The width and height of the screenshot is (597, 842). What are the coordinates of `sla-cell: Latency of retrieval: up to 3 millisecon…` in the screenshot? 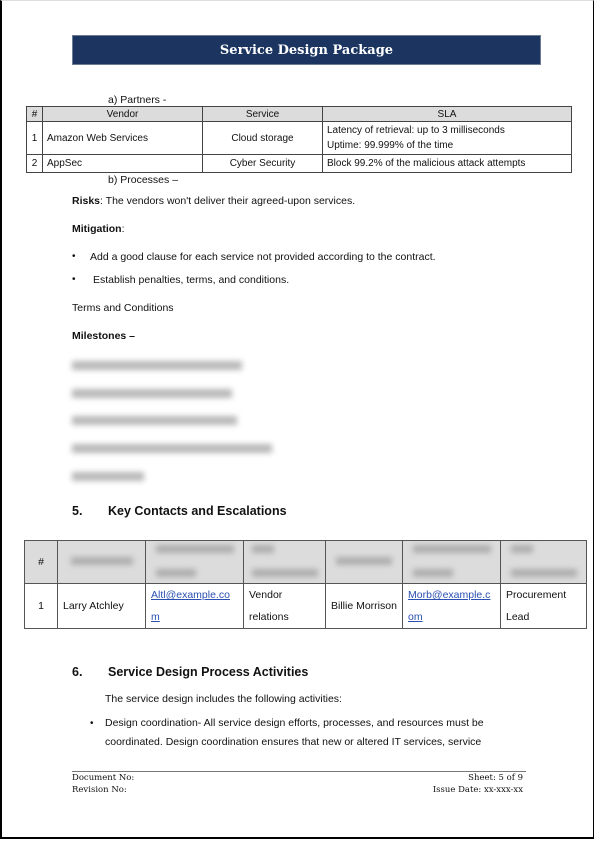 It's located at (447, 138).